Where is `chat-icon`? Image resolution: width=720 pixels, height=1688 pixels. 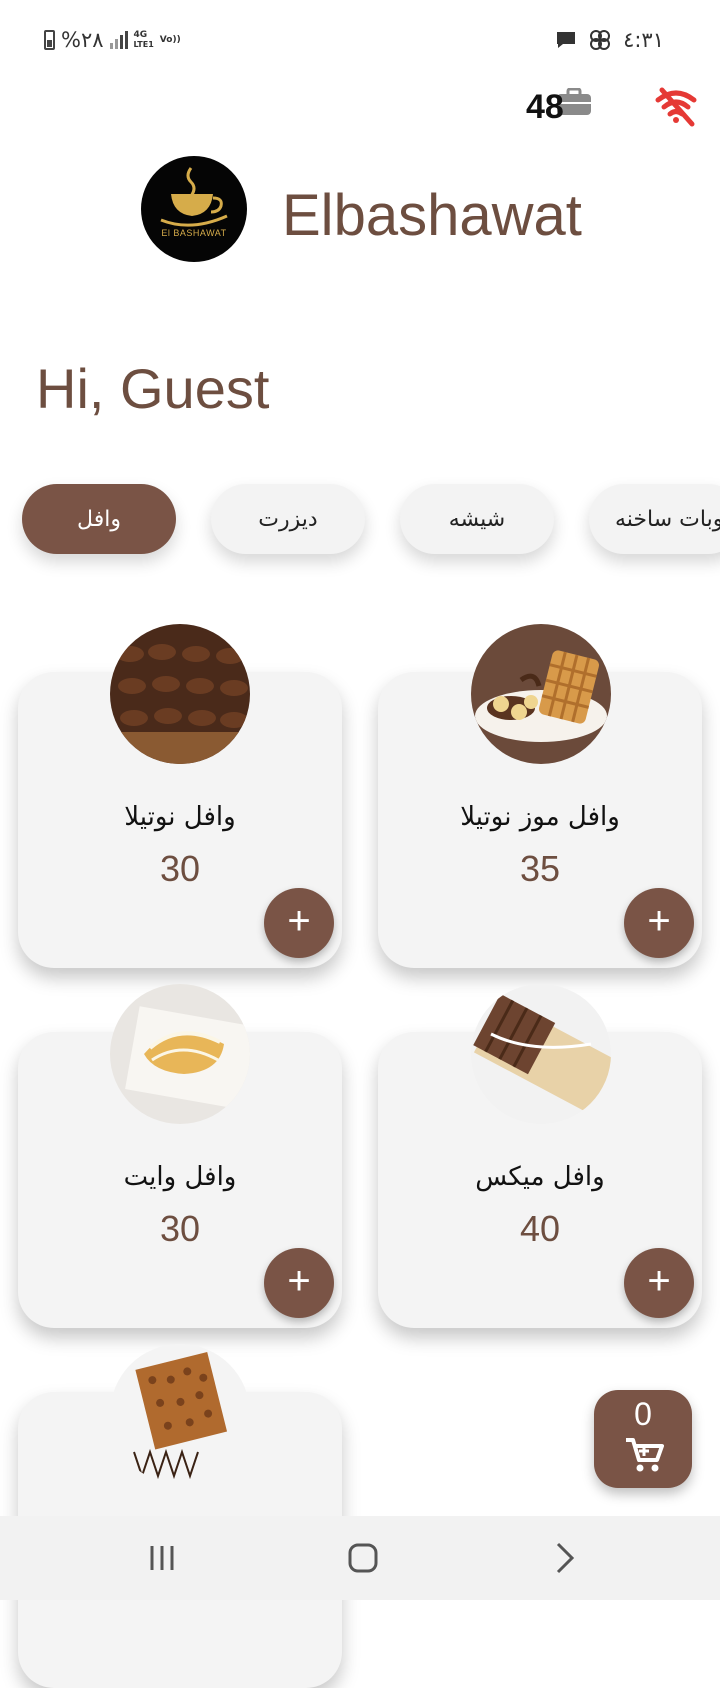
chat-icon is located at coordinates (566, 40).